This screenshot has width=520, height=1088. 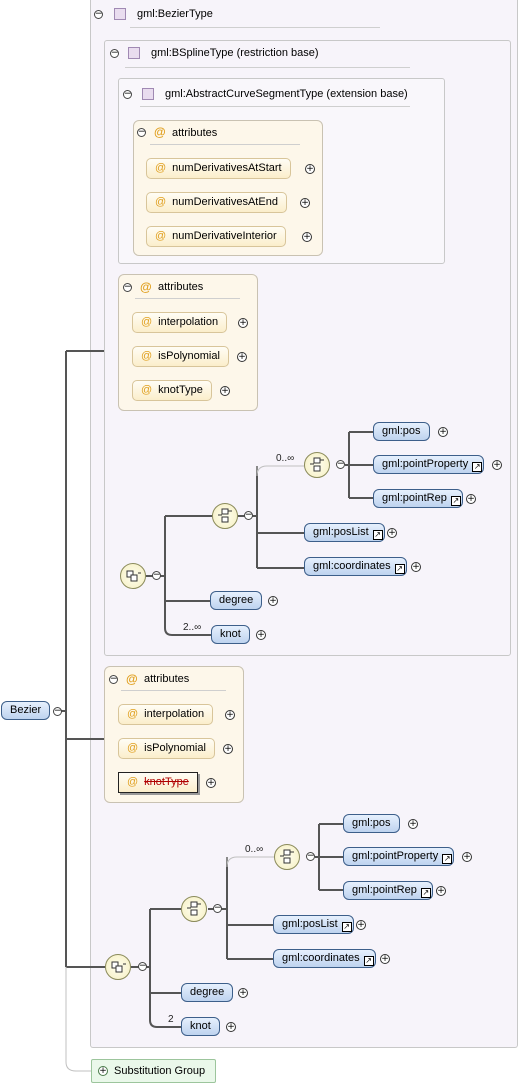 What do you see at coordinates (57, 711) in the screenshot?
I see `collapse-root-icon: −` at bounding box center [57, 711].